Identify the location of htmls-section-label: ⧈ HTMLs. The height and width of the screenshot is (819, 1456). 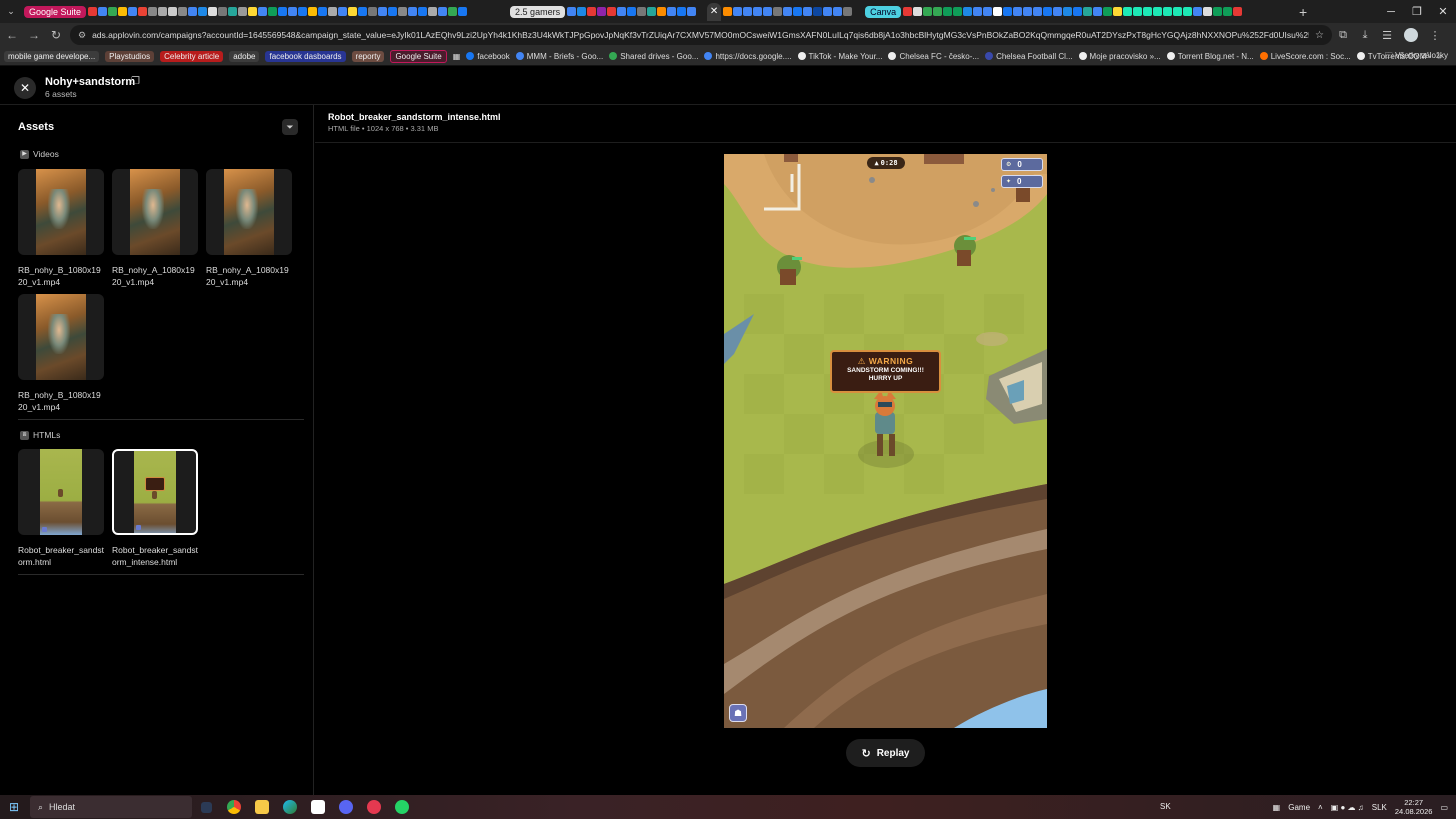
(40, 435).